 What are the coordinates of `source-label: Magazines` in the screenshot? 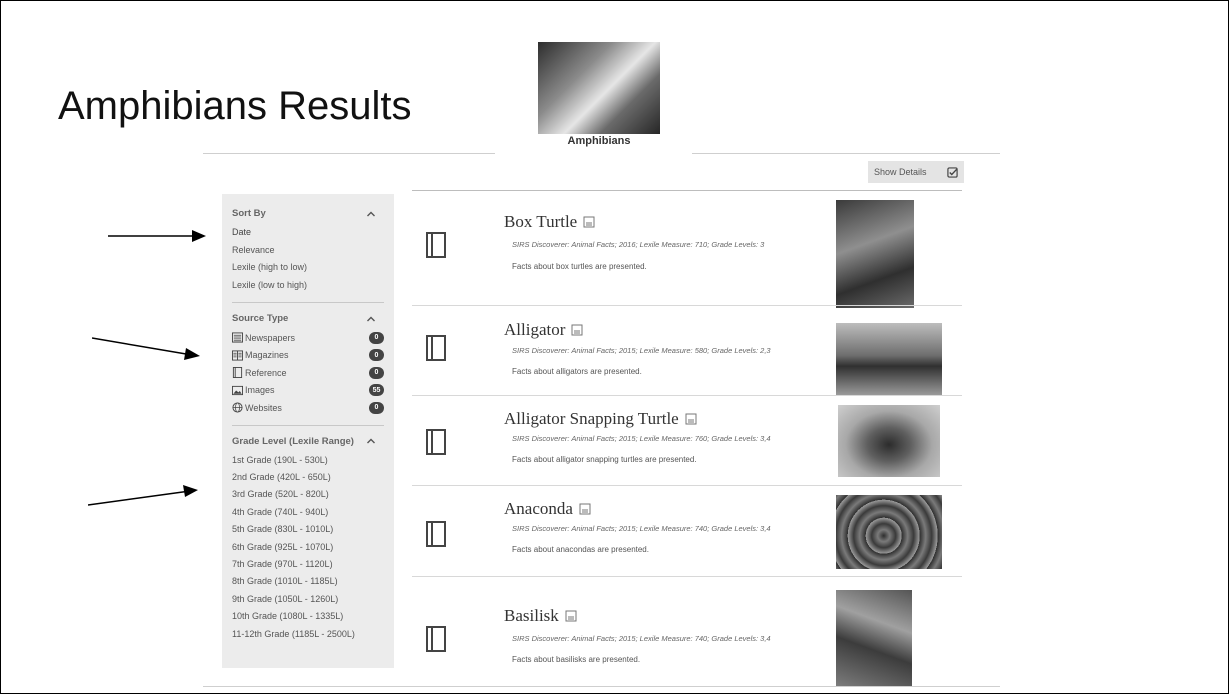 It's located at (267, 355).